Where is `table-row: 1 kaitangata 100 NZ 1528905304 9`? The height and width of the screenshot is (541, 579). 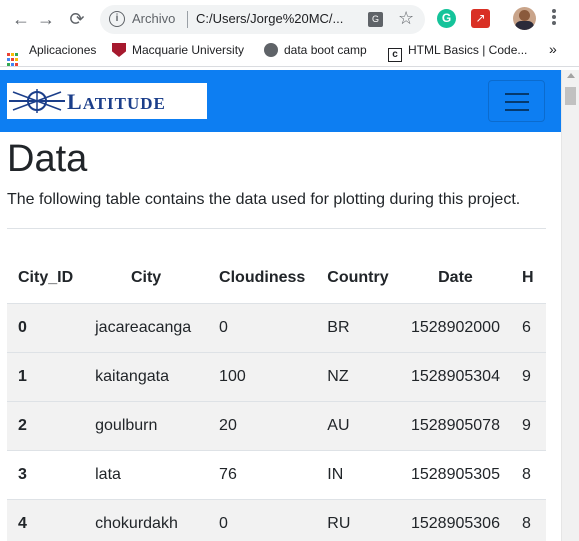 table-row: 1 kaitangata 100 NZ 1528905304 9 is located at coordinates (276, 376).